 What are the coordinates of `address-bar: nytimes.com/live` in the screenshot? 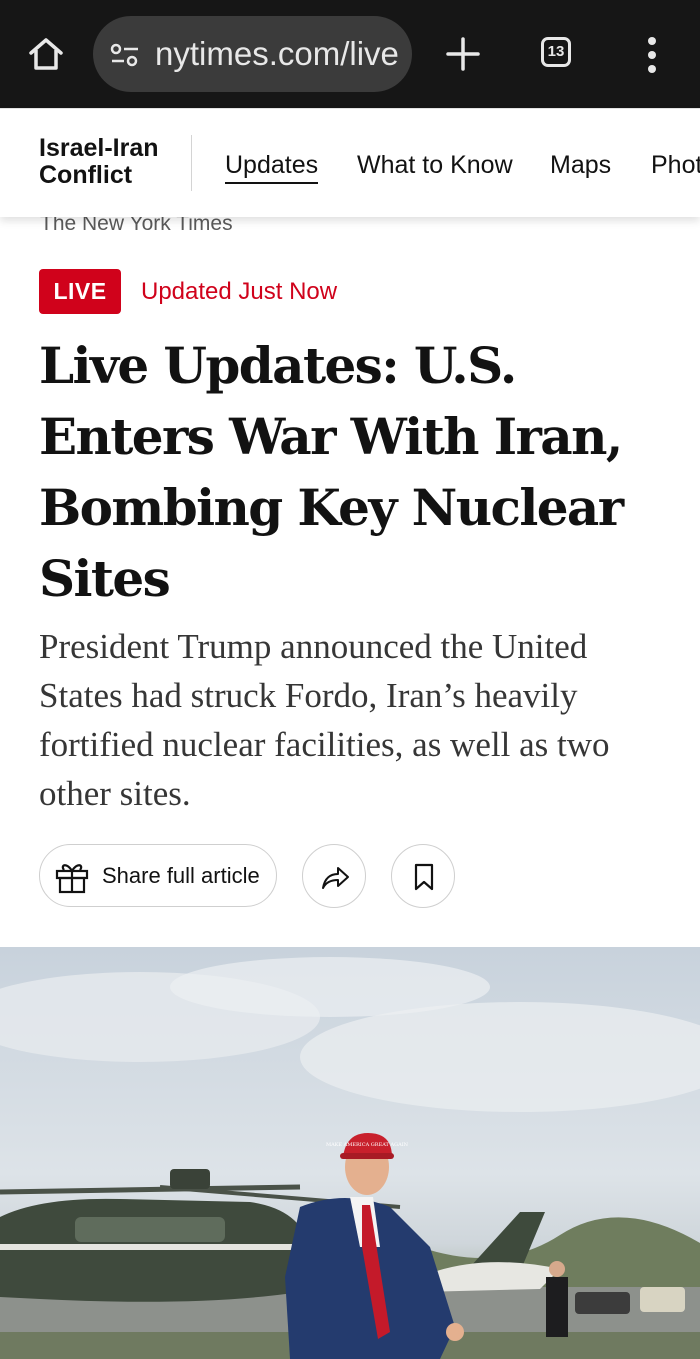 It's located at (252, 54).